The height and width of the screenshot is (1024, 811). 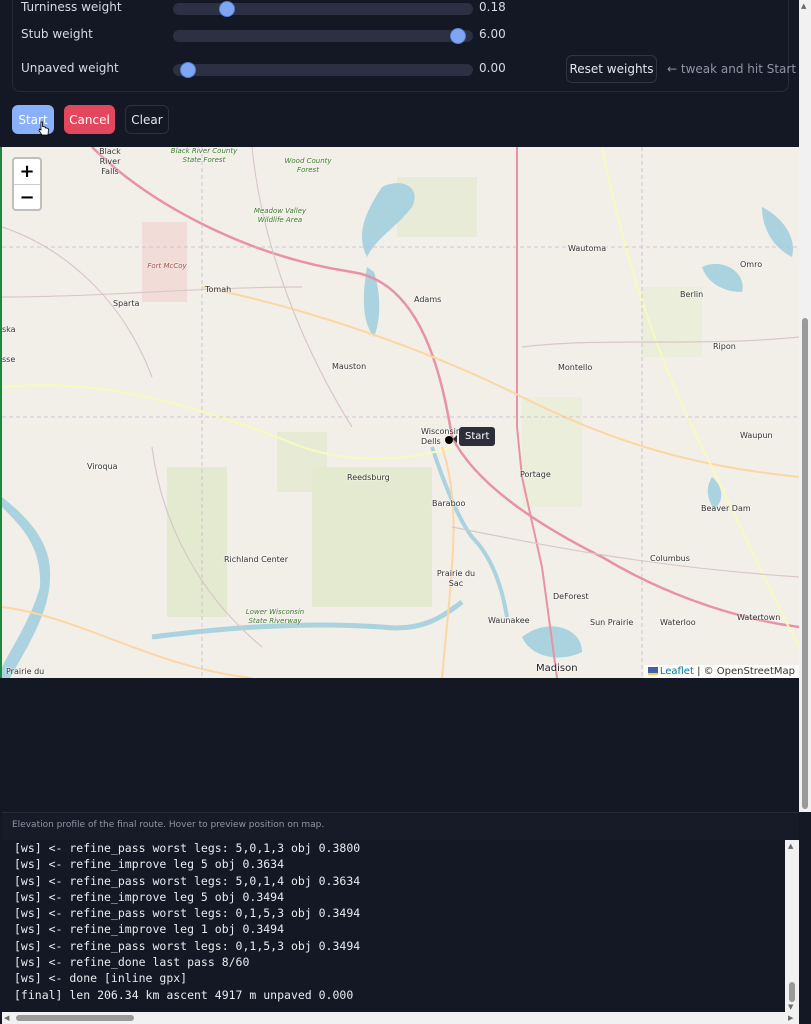 I want to click on place-label: Sparta, so click(x=126, y=303).